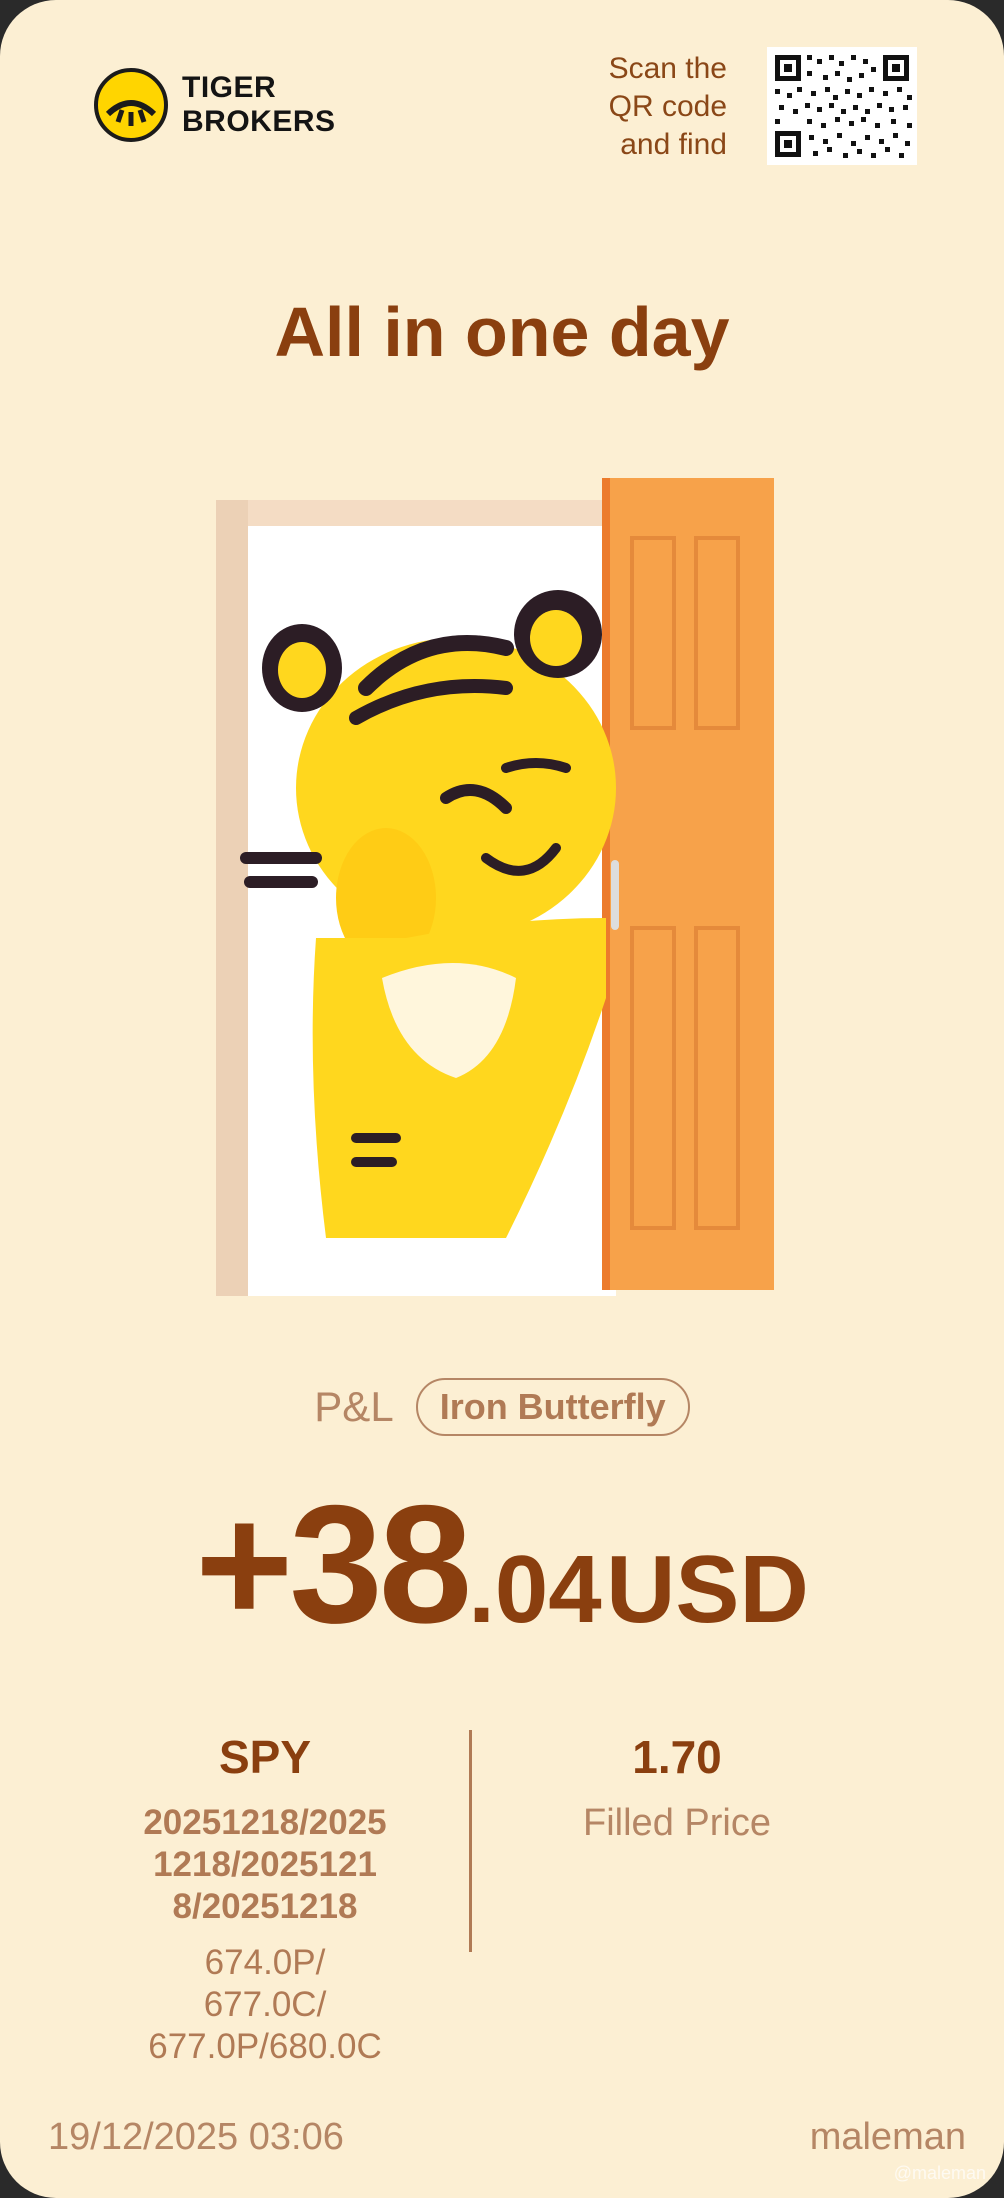 The width and height of the screenshot is (1004, 2198). What do you see at coordinates (502, 332) in the screenshot?
I see `headline: All in one day` at bounding box center [502, 332].